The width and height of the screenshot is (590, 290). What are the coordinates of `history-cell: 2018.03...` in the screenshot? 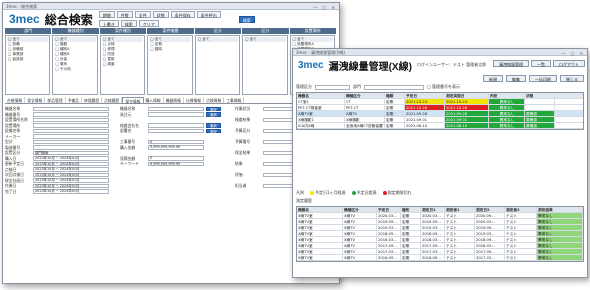 It's located at (490, 245).